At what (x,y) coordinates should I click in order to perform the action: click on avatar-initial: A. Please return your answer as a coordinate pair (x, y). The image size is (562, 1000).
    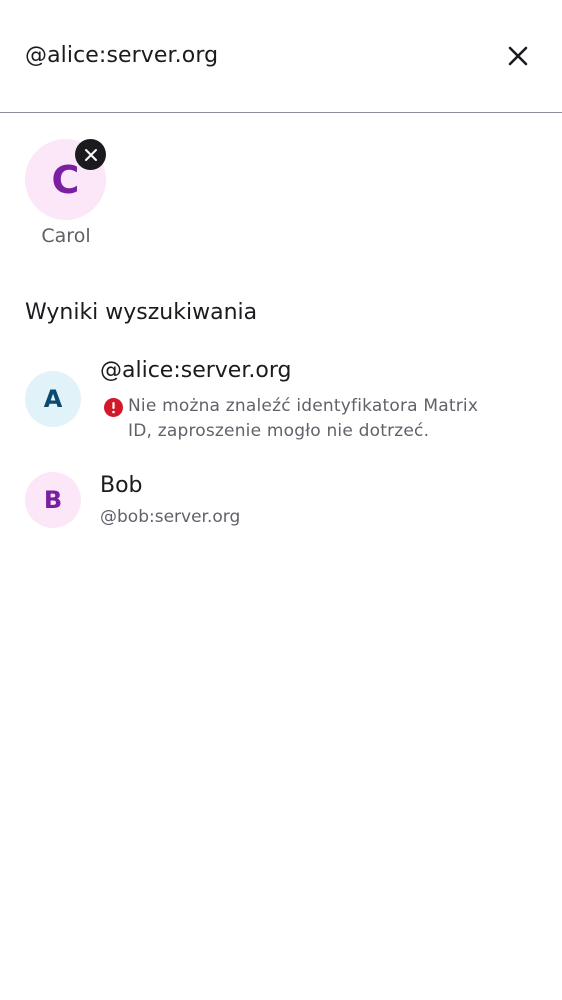
    Looking at the image, I should click on (53, 399).